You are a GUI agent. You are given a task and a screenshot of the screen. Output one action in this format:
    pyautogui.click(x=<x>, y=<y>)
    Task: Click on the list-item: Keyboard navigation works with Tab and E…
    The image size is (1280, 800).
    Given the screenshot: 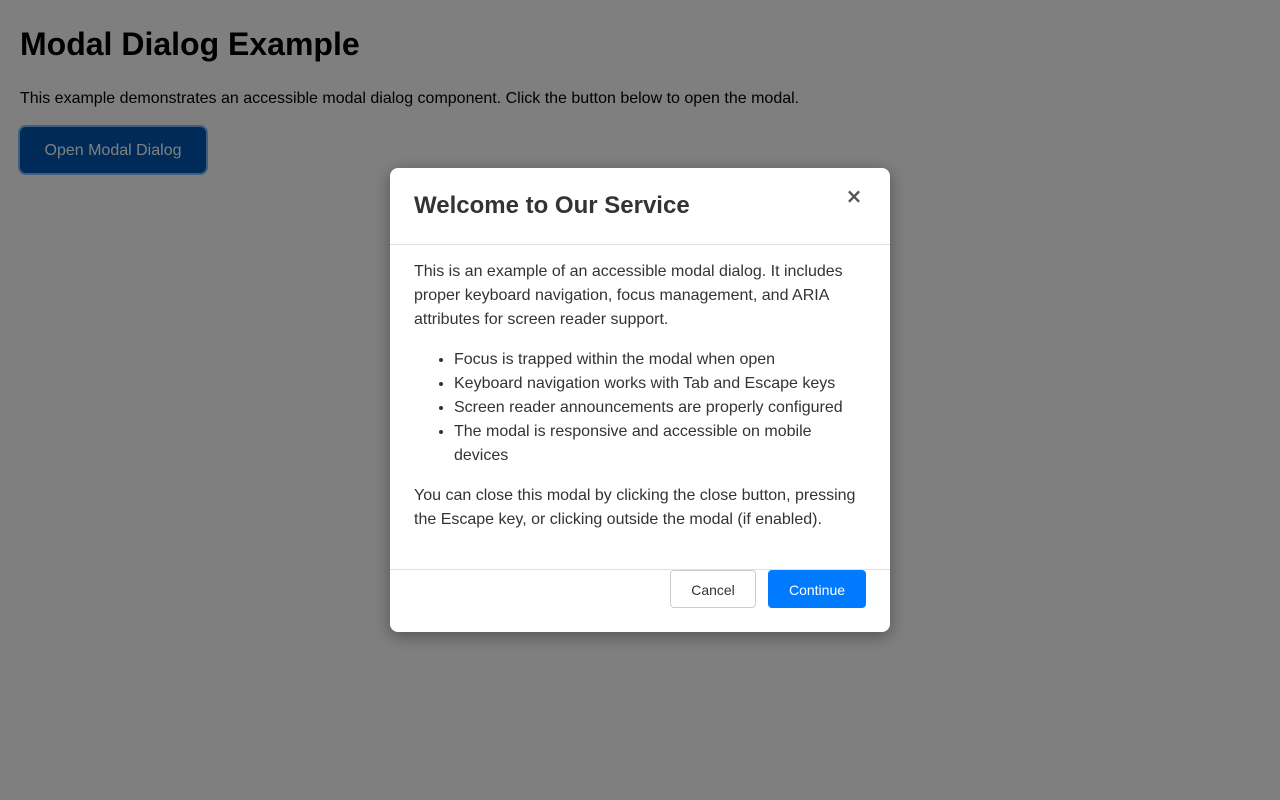 What is the action you would take?
    pyautogui.click(x=660, y=384)
    